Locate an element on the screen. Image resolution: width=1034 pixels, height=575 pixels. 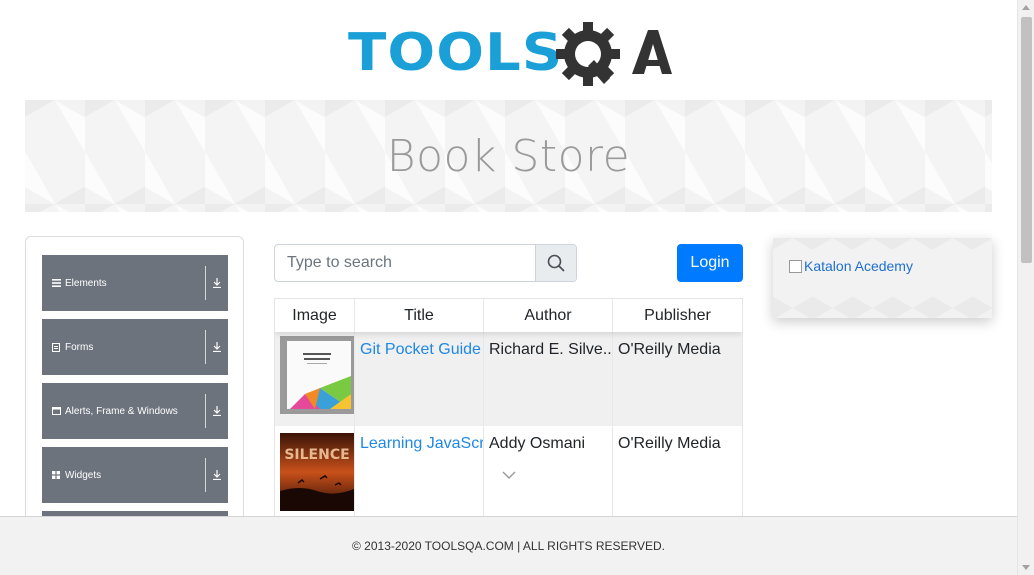
toolsqa-logo: TOOLS is located at coordinates (510, 53).